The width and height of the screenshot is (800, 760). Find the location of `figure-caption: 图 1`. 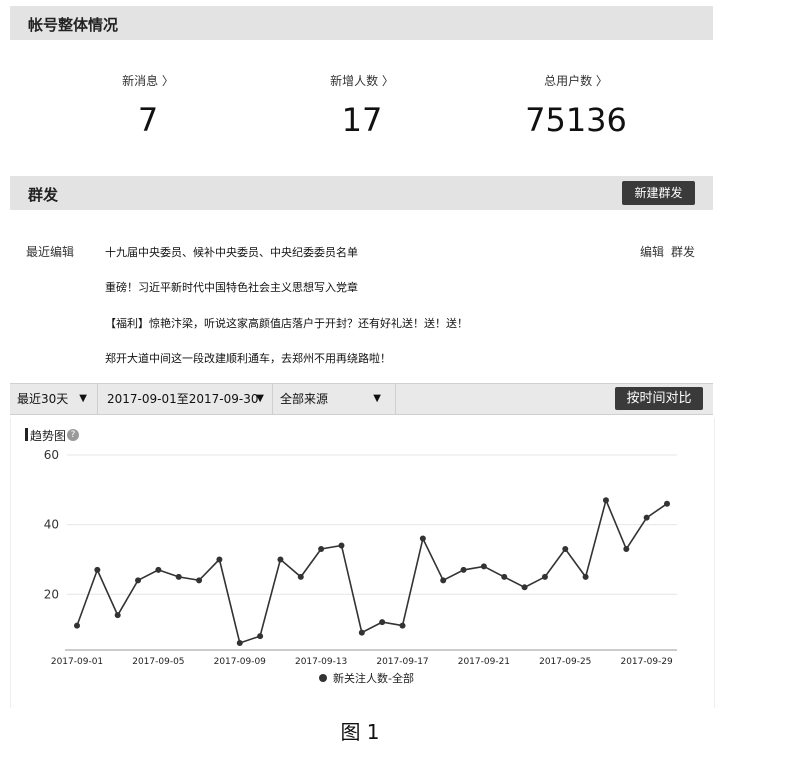

figure-caption: 图 1 is located at coordinates (360, 732).